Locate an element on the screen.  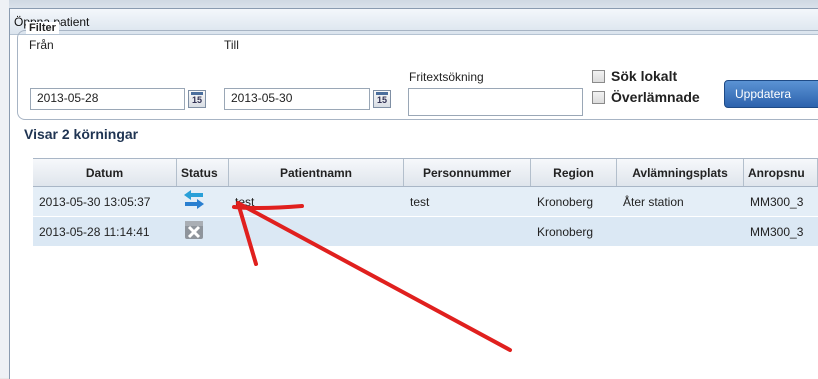
cell-patientnamn: test is located at coordinates (245, 201).